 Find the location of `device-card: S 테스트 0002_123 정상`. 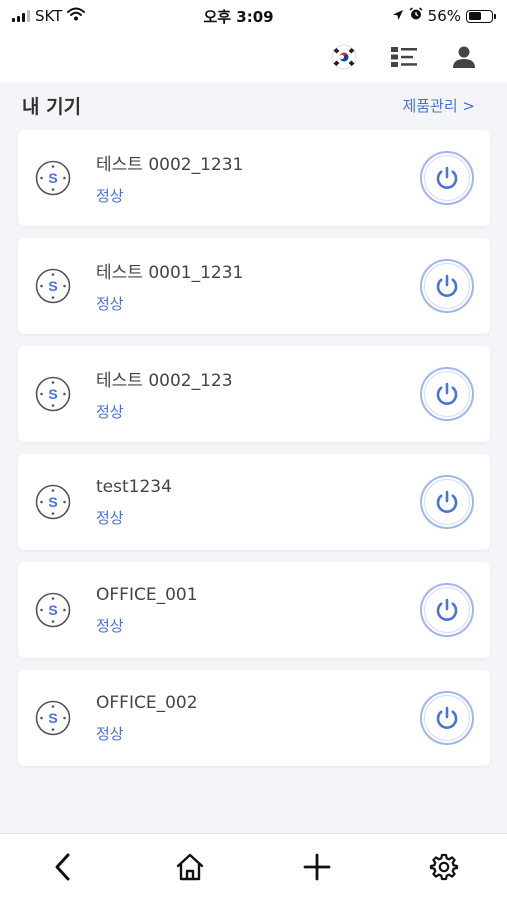

device-card: S 테스트 0002_123 정상 is located at coordinates (254, 394).